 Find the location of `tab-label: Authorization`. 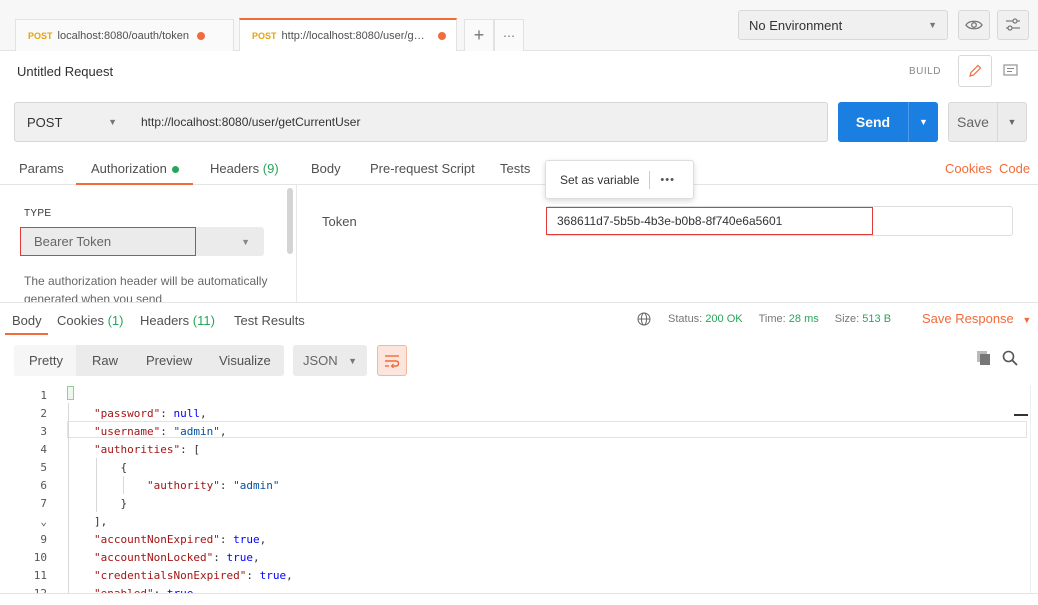

tab-label: Authorization is located at coordinates (129, 168).